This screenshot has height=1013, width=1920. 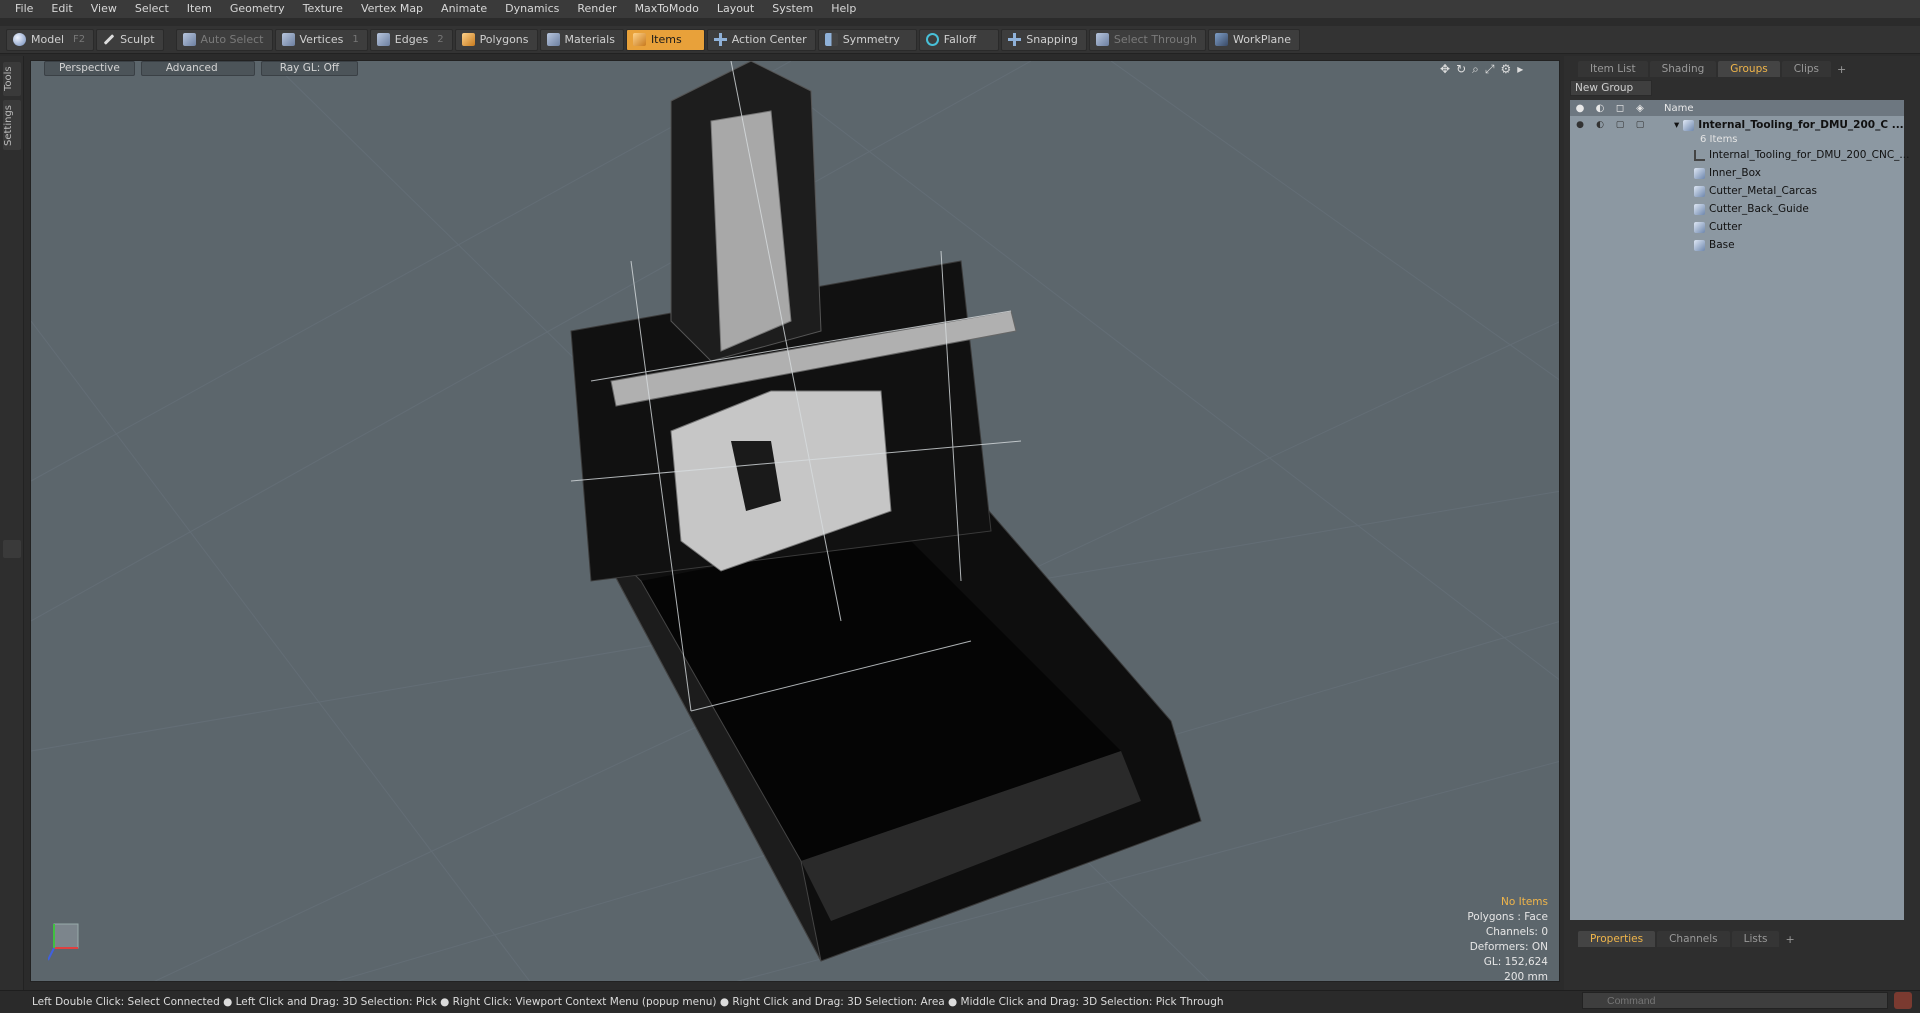 What do you see at coordinates (867, 39) in the screenshot?
I see `symmetry-button: Symmetry` at bounding box center [867, 39].